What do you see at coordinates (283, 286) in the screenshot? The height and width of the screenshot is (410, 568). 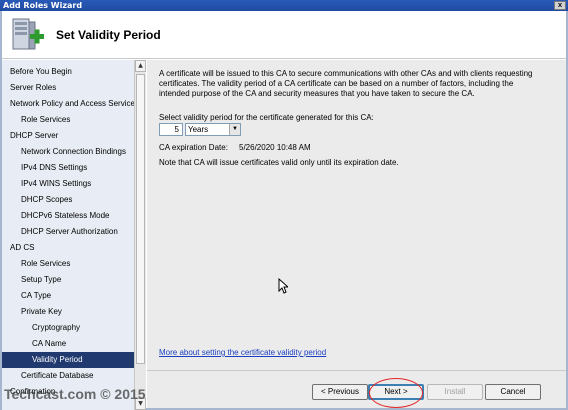 I see `mouse-cursor-icon` at bounding box center [283, 286].